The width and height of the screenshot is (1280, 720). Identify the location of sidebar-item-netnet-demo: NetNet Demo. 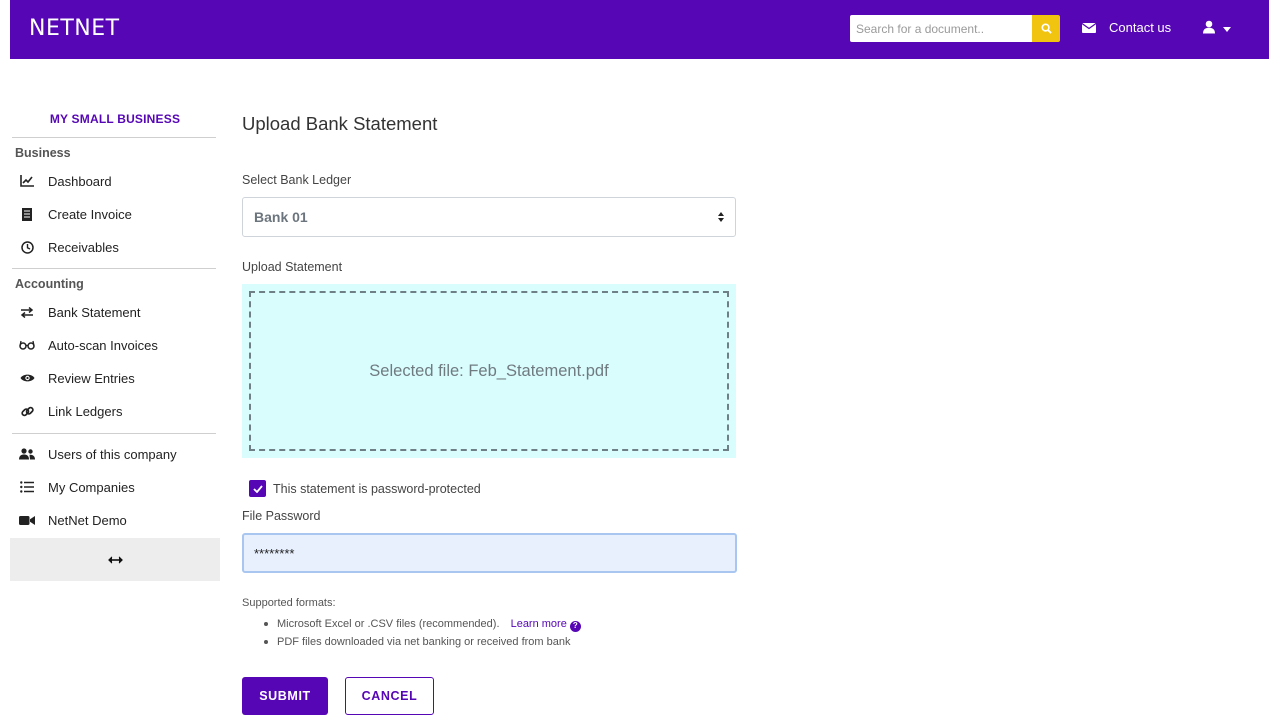
(115, 520).